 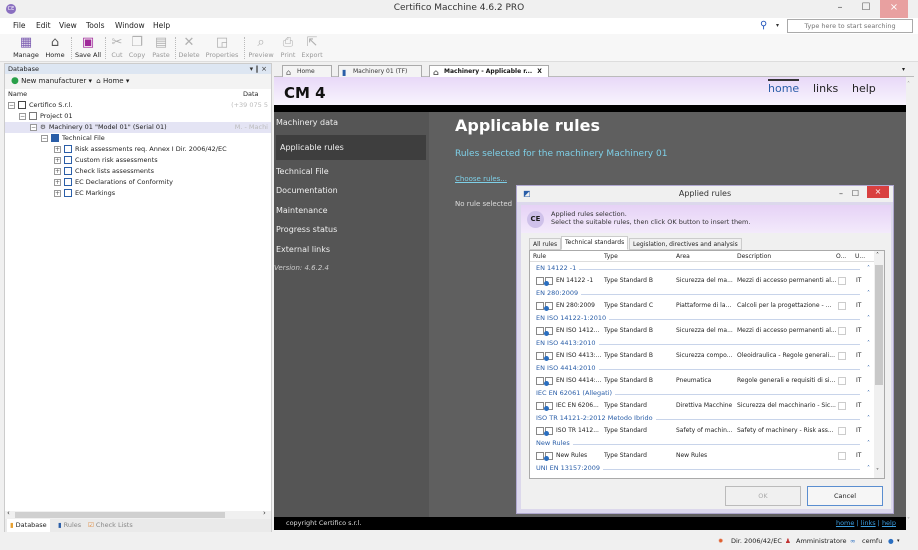 What do you see at coordinates (754, 256) in the screenshot?
I see `col-description: Description` at bounding box center [754, 256].